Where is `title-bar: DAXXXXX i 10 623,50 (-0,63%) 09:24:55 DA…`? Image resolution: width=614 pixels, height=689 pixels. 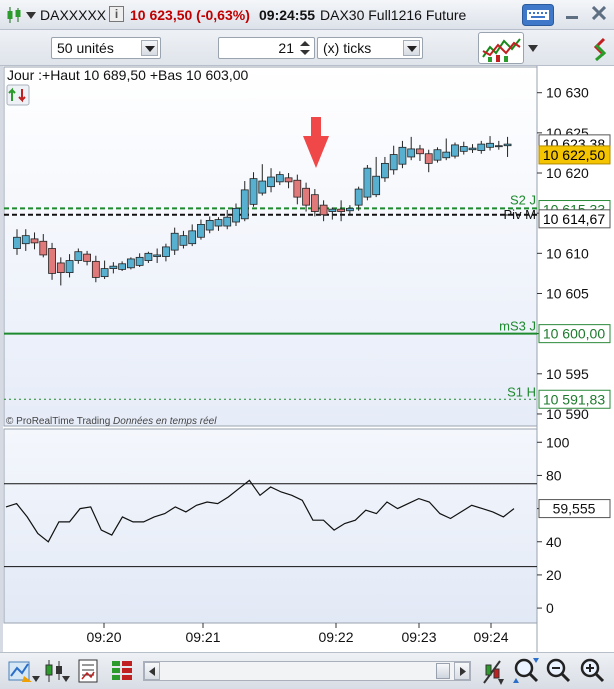 title-bar: DAXXXXX i 10 623,50 (-0,63%) 09:24:55 DA… is located at coordinates (307, 15).